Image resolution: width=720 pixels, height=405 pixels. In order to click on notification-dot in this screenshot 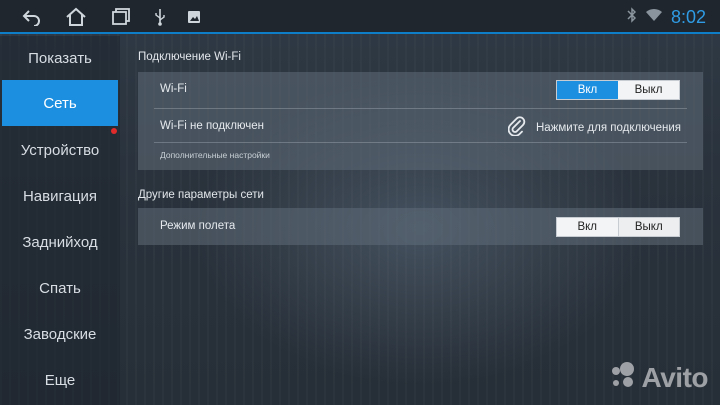, I will do `click(114, 131)`.